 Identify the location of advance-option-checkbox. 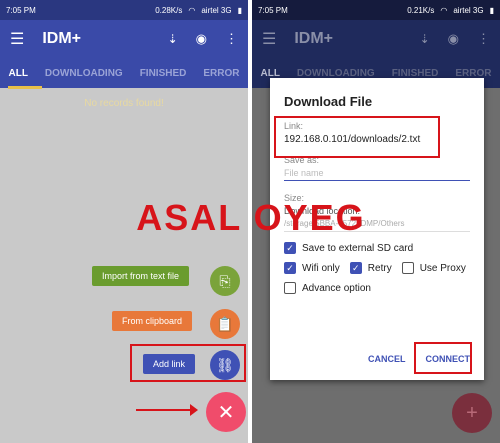
(290, 288).